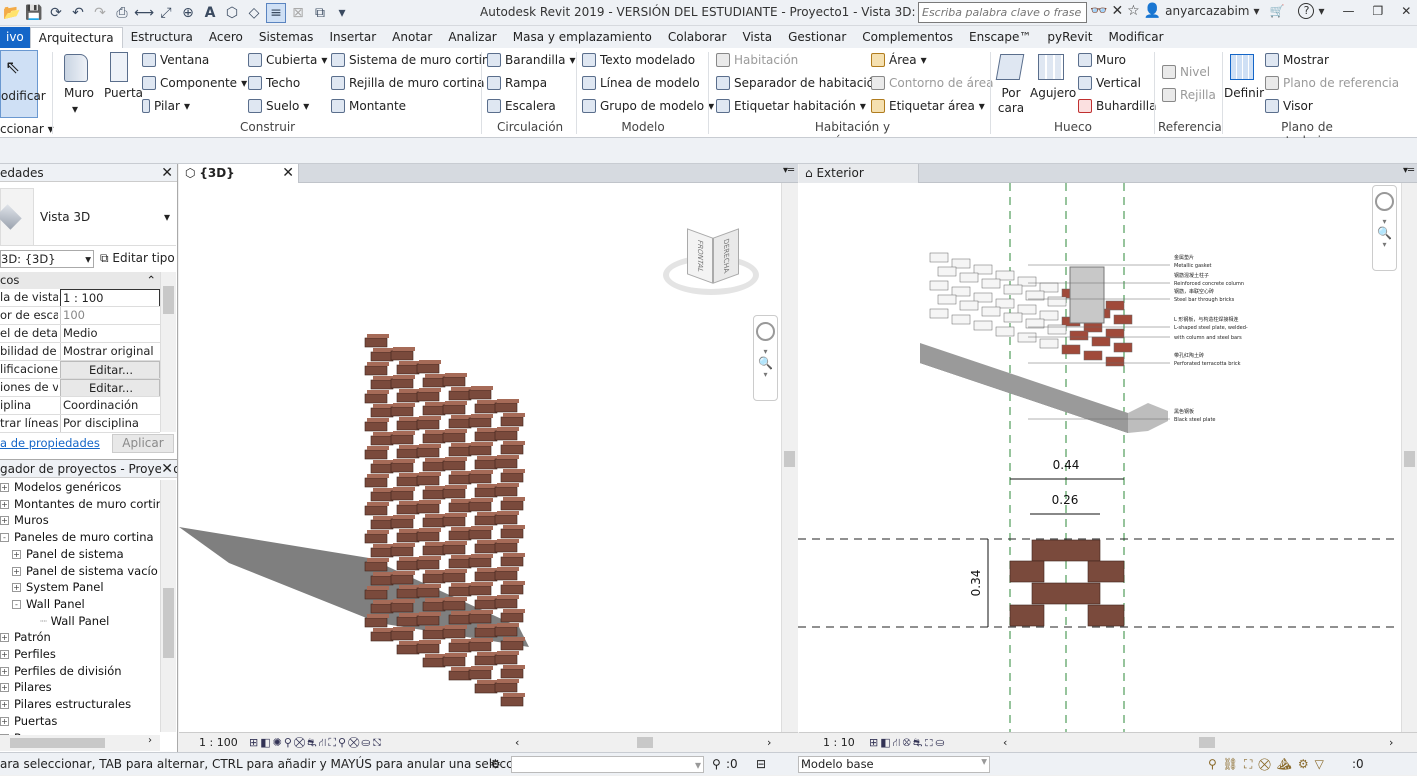 The image size is (1417, 776). I want to click on viewer-button: Visor, so click(1289, 106).